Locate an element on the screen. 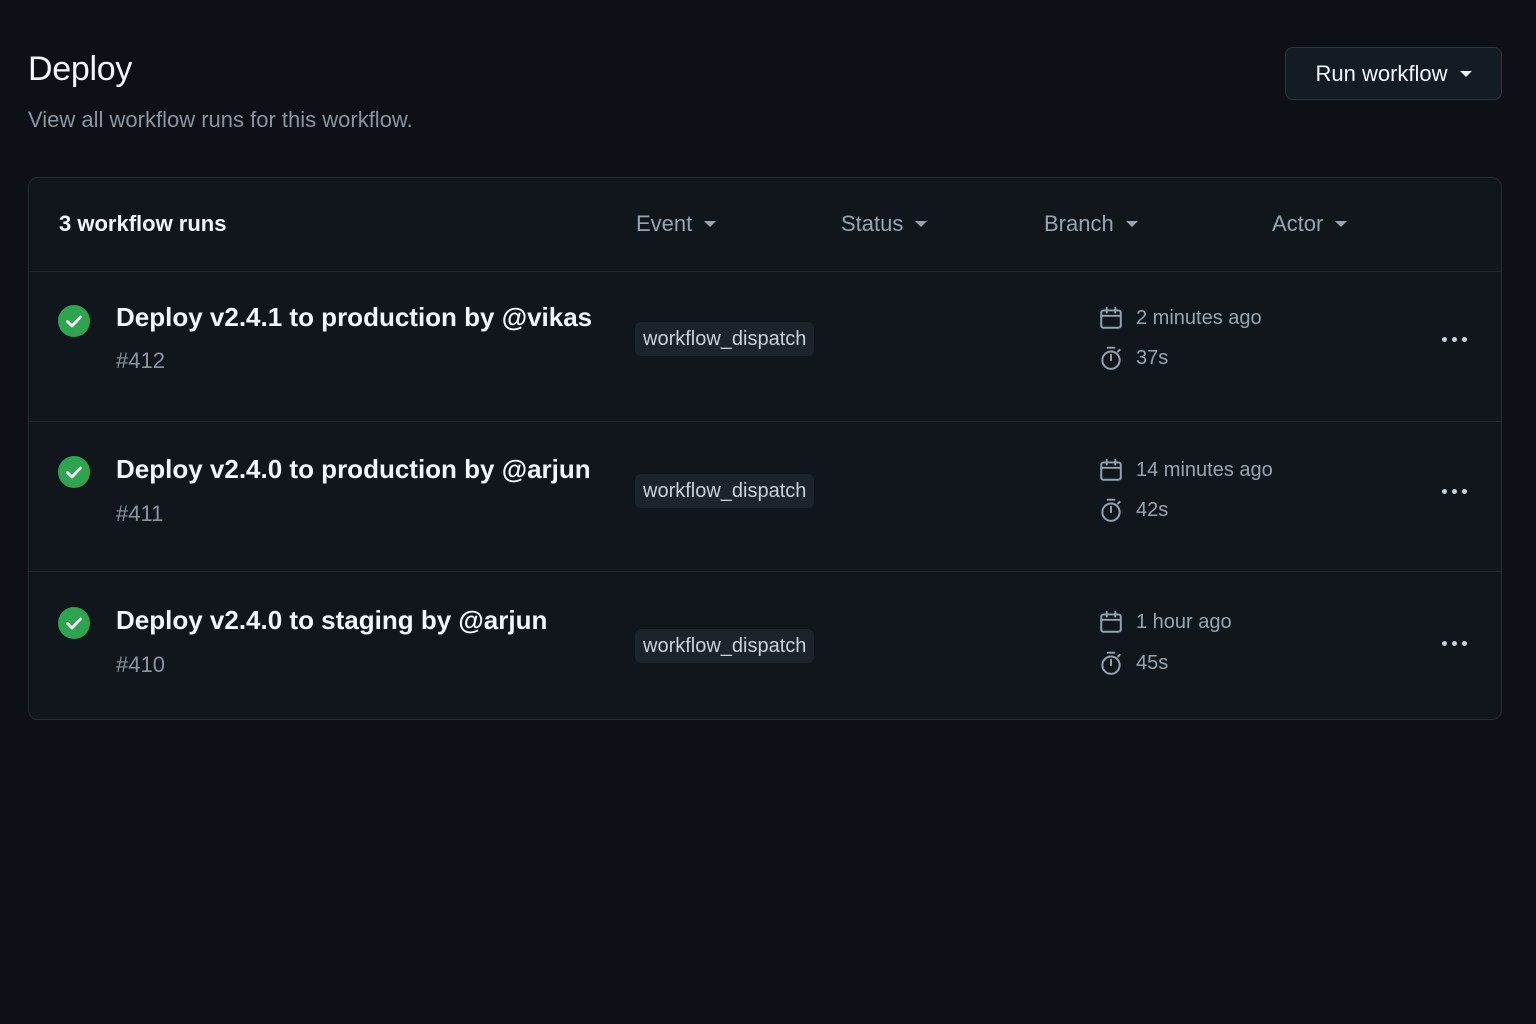 The width and height of the screenshot is (1536, 1024). run-workflow-label: Run workflow is located at coordinates (1381, 73).